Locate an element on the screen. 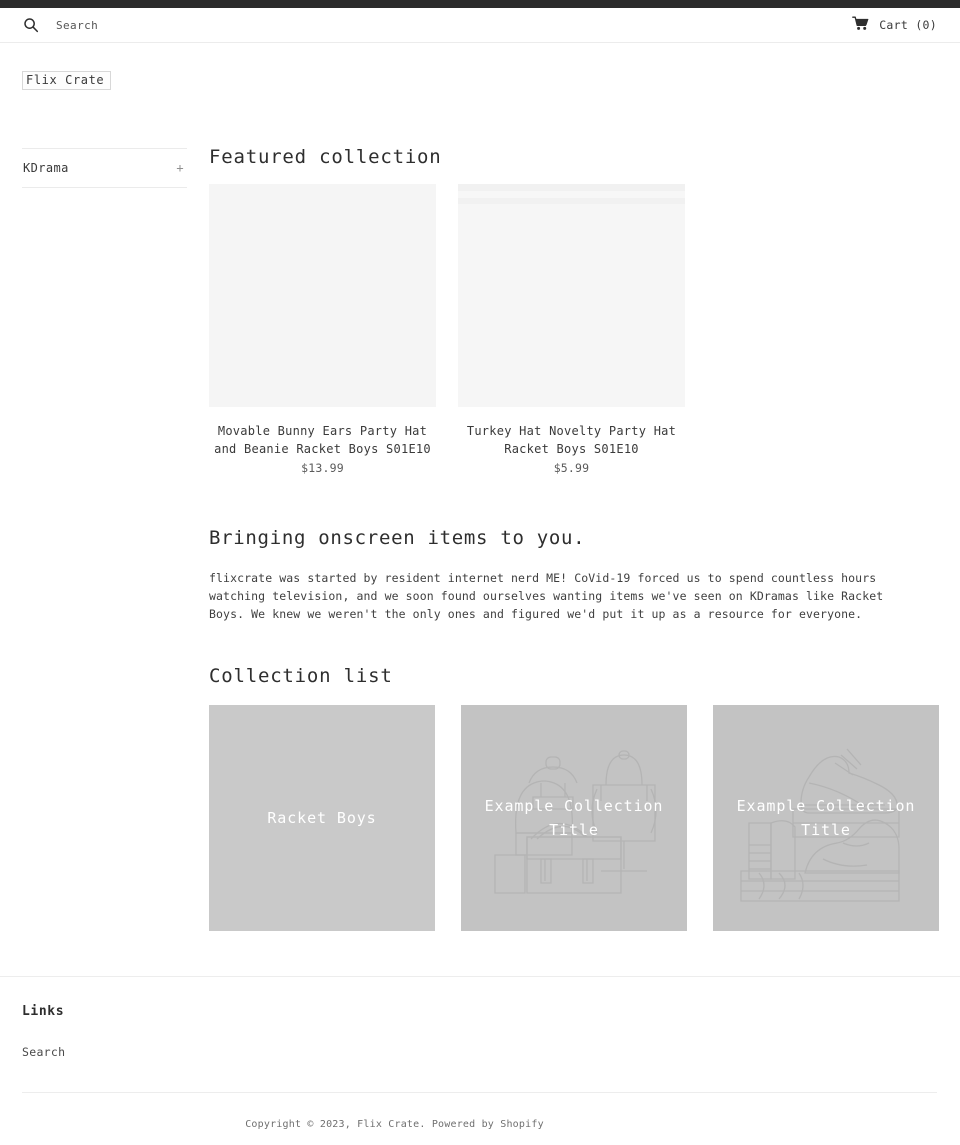  site-header: Search Cart (0) is located at coordinates (480, 25).